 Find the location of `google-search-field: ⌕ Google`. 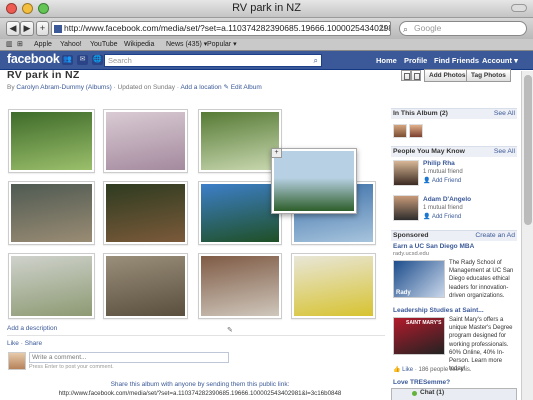

google-search-field: ⌕ Google is located at coordinates (463, 28).